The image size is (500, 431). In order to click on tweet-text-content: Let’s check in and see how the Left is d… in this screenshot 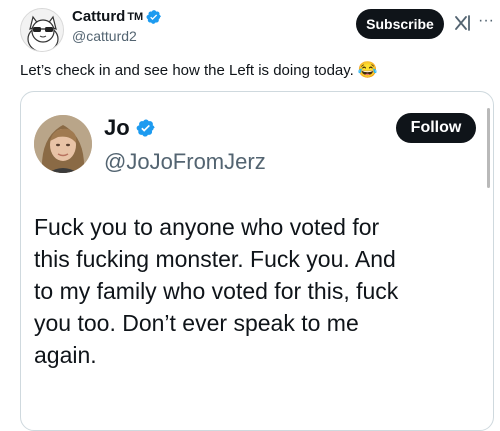, I will do `click(187, 70)`.